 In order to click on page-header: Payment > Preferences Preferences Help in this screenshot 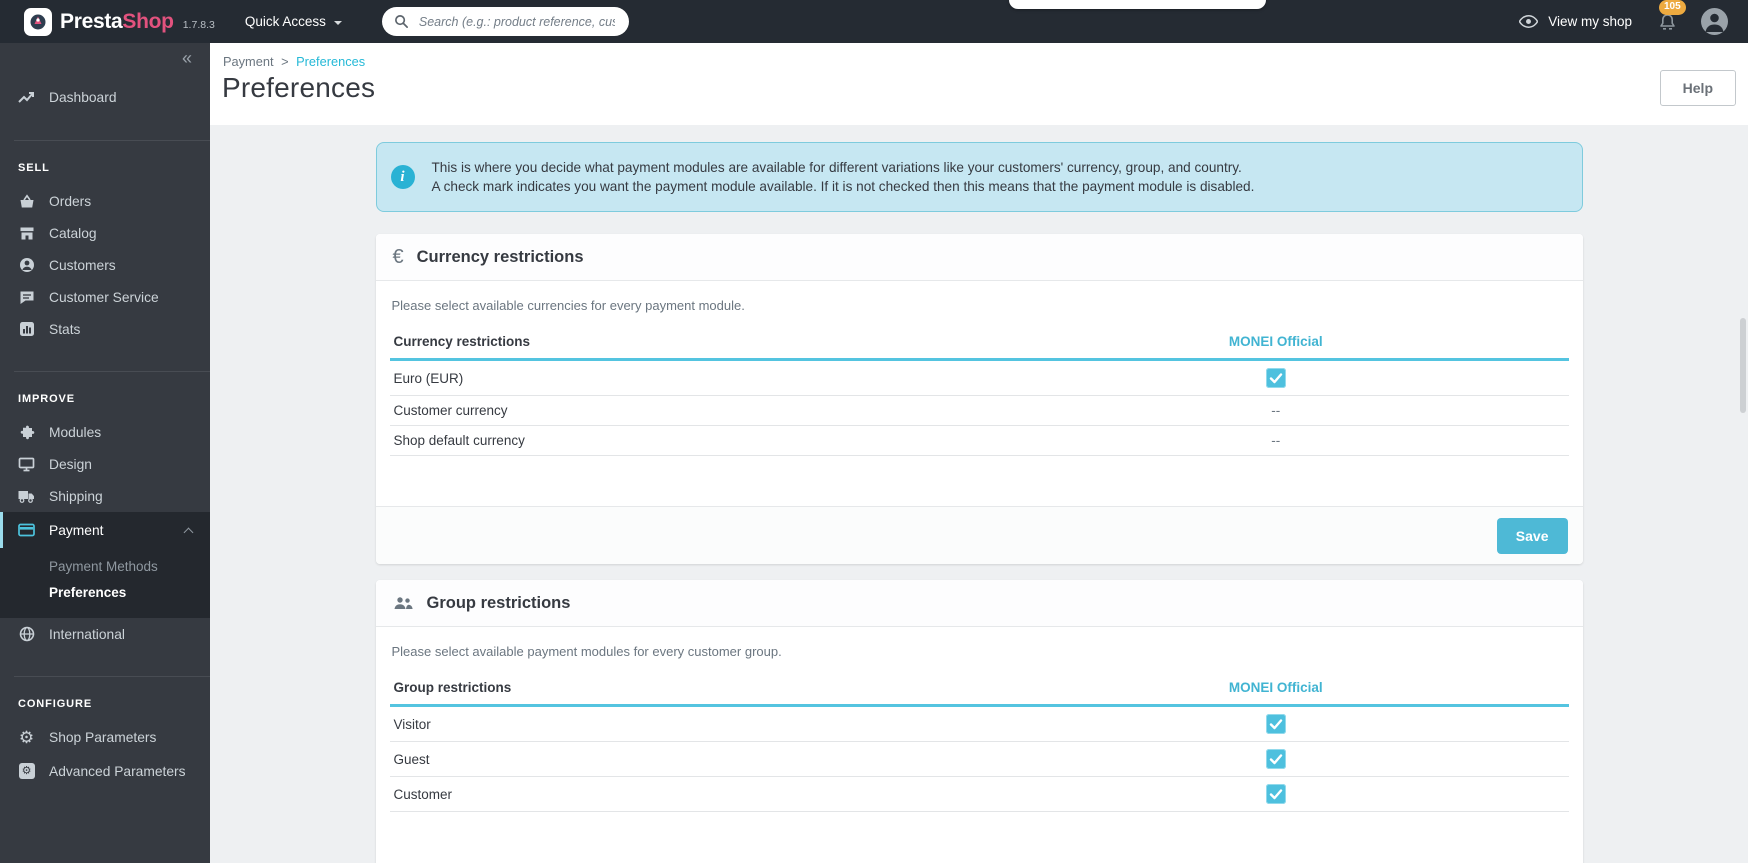, I will do `click(979, 84)`.